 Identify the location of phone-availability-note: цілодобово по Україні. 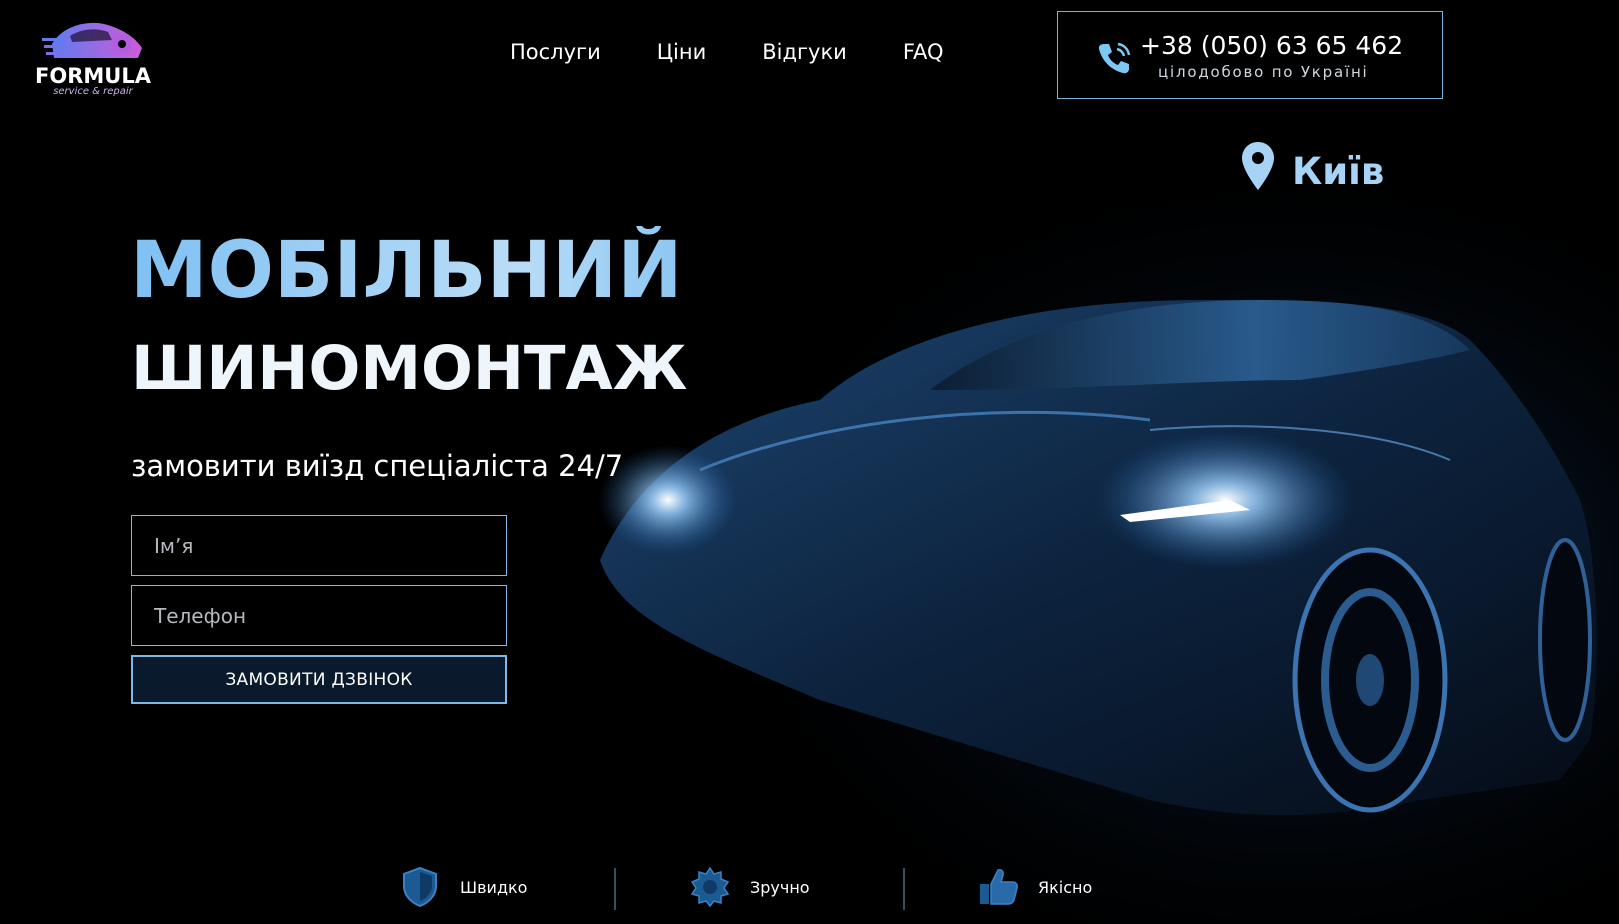
(1263, 72).